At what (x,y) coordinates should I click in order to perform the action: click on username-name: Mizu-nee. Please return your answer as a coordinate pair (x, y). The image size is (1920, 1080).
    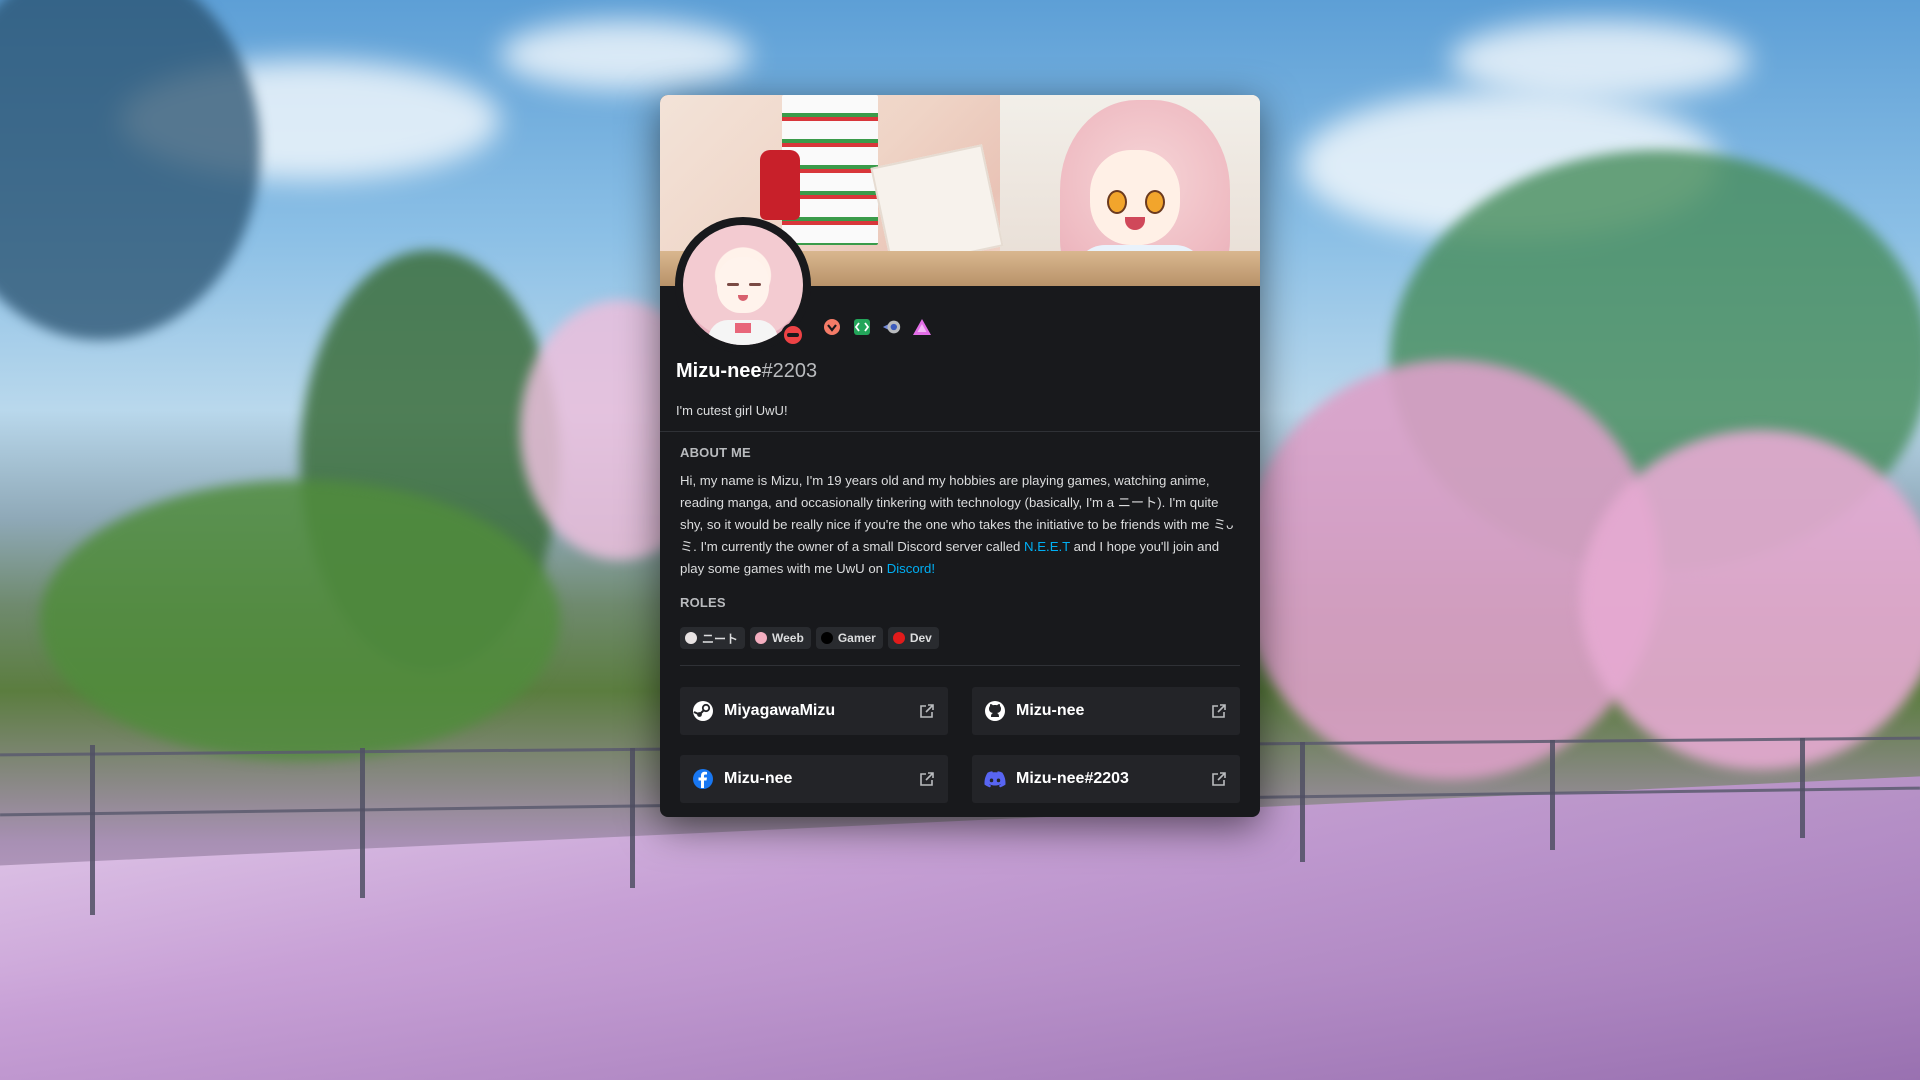
    Looking at the image, I should click on (719, 371).